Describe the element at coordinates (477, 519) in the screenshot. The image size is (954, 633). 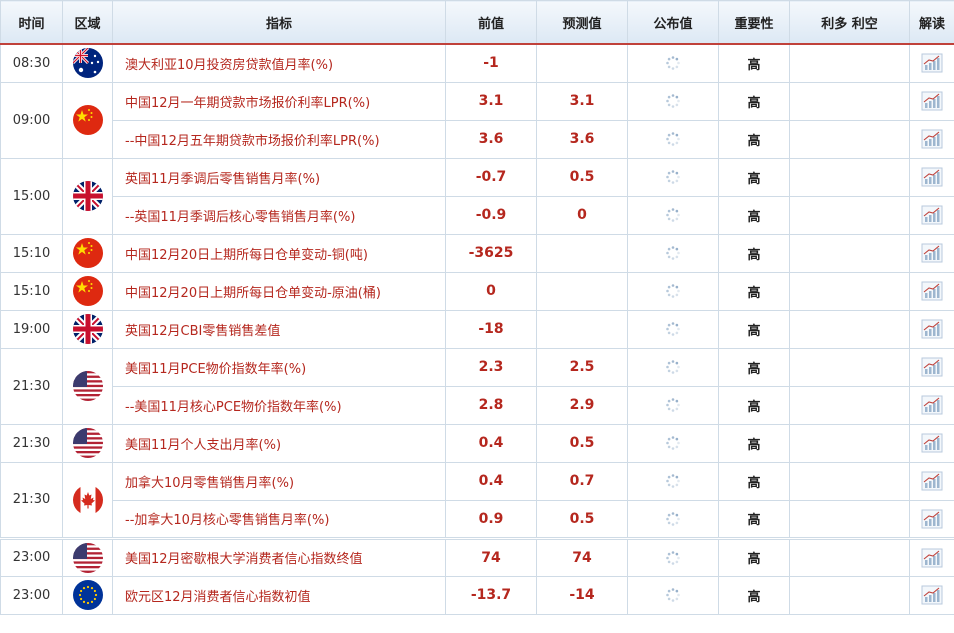
I see `table-row: --加拿大10月核心零售销售月率(%) 0.9 0.5 高` at that location.